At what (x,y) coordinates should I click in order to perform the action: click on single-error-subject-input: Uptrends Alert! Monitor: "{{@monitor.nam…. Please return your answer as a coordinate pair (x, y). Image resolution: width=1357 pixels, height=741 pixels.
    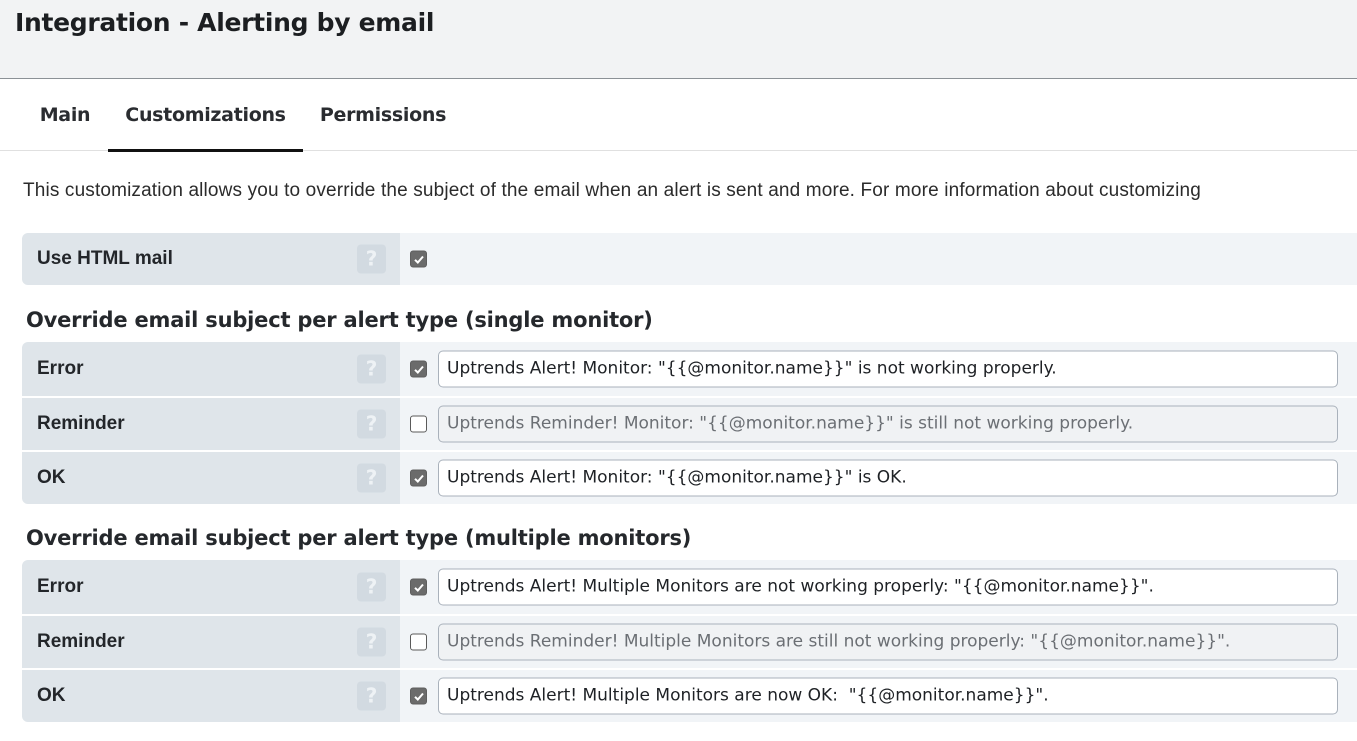
    Looking at the image, I should click on (888, 369).